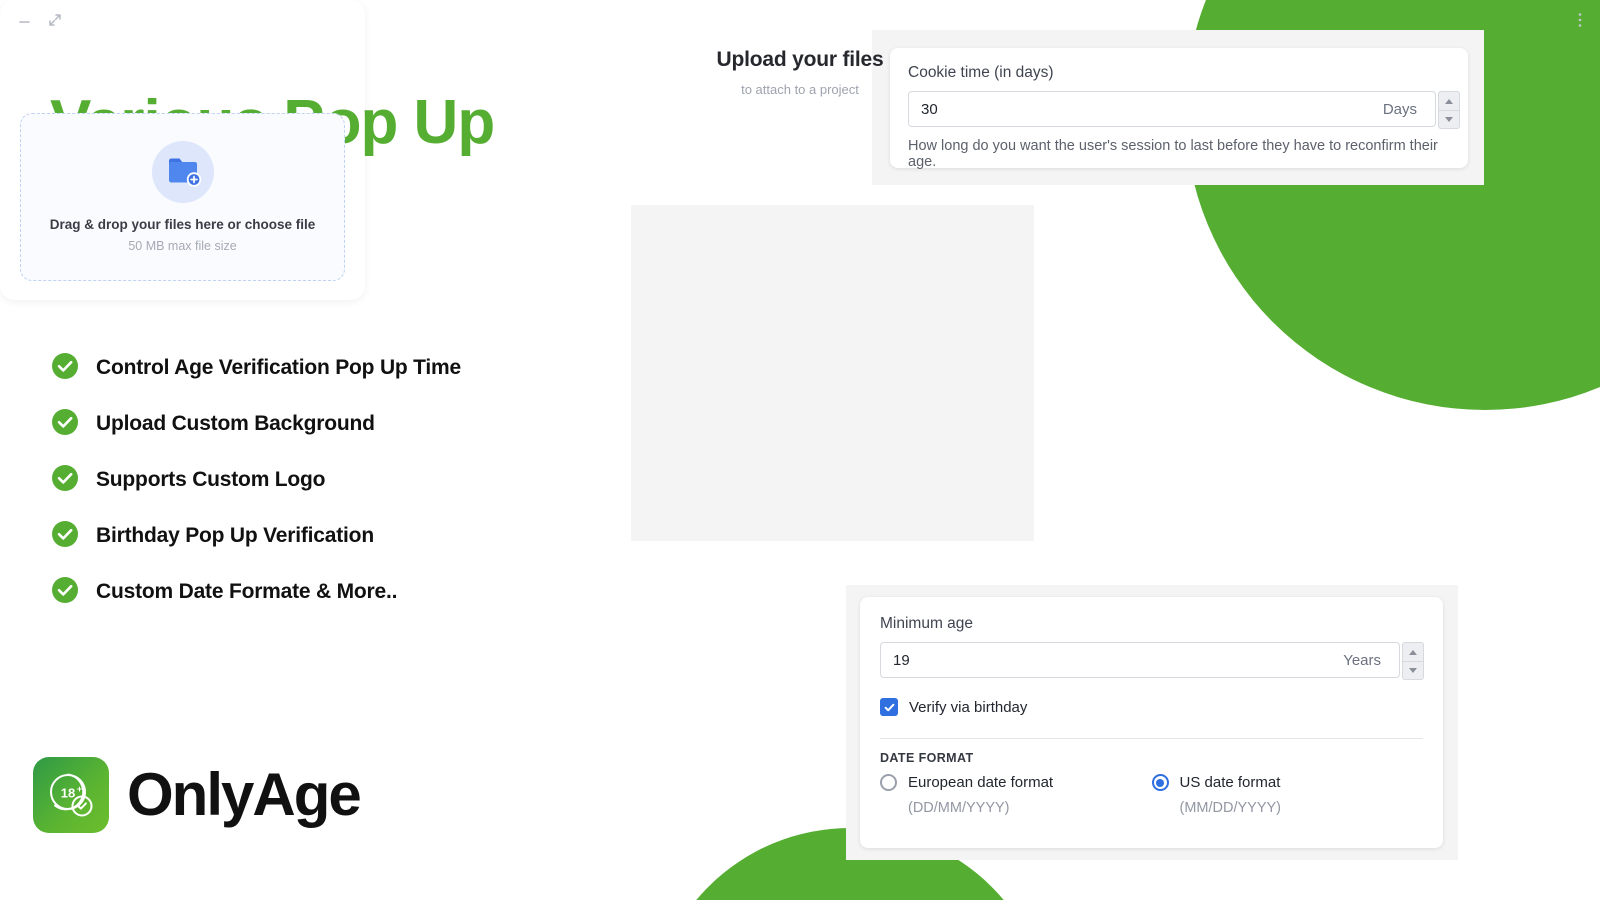 The height and width of the screenshot is (900, 1600). What do you see at coordinates (1016, 795) in the screenshot?
I see `date-format-option-european: European date format (DD/MM/YYYY)` at bounding box center [1016, 795].